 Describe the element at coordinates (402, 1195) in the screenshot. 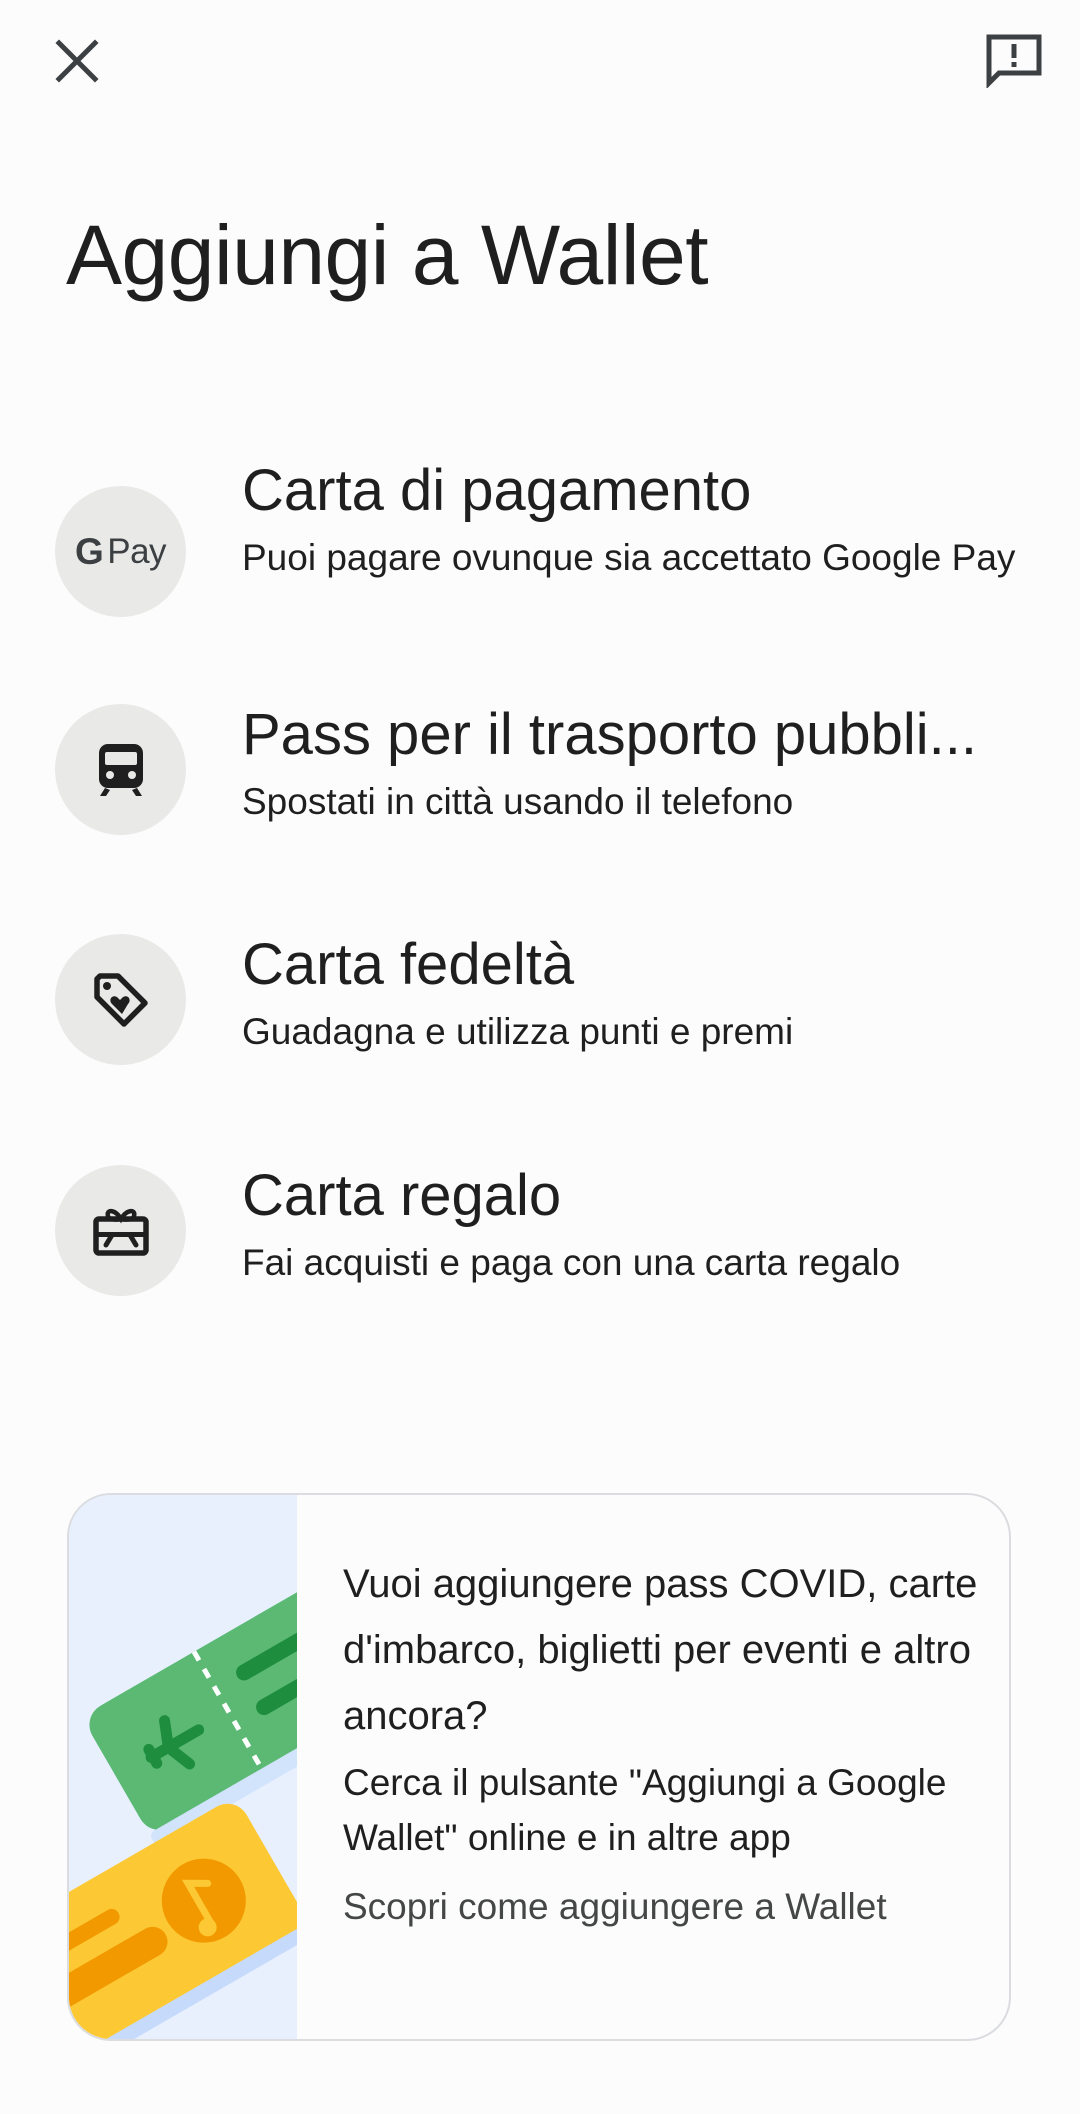

I see `option-title: Carta regalo` at that location.